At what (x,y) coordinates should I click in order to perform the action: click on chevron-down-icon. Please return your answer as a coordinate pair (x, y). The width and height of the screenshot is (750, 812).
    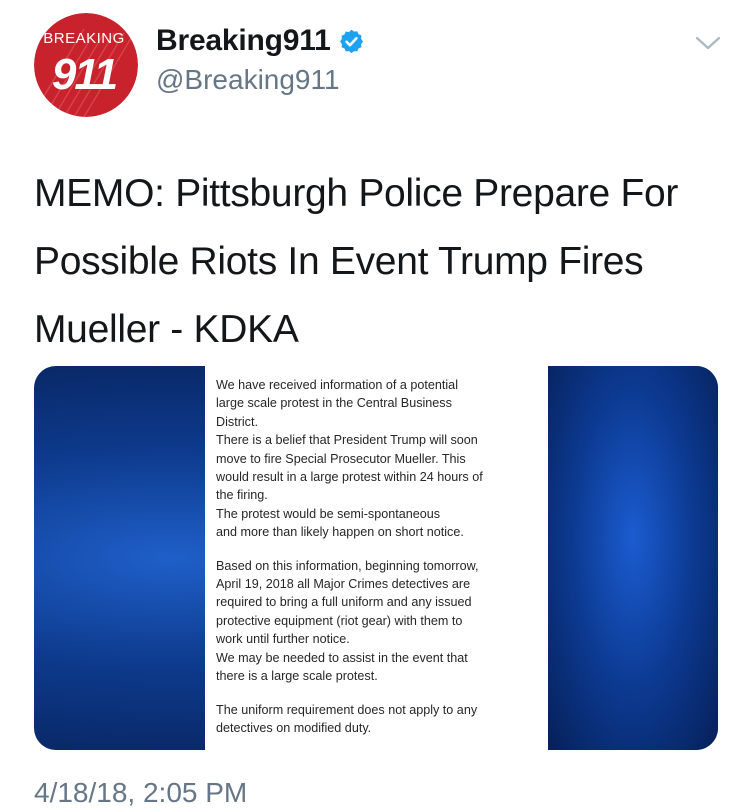
    Looking at the image, I should click on (708, 43).